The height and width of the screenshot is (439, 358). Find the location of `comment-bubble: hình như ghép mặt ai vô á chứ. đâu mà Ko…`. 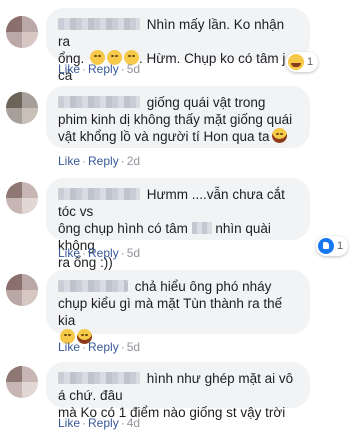

comment-bubble: hình như ghép mặt ai vô á chứ. đâu mà Ko… is located at coordinates (178, 391).